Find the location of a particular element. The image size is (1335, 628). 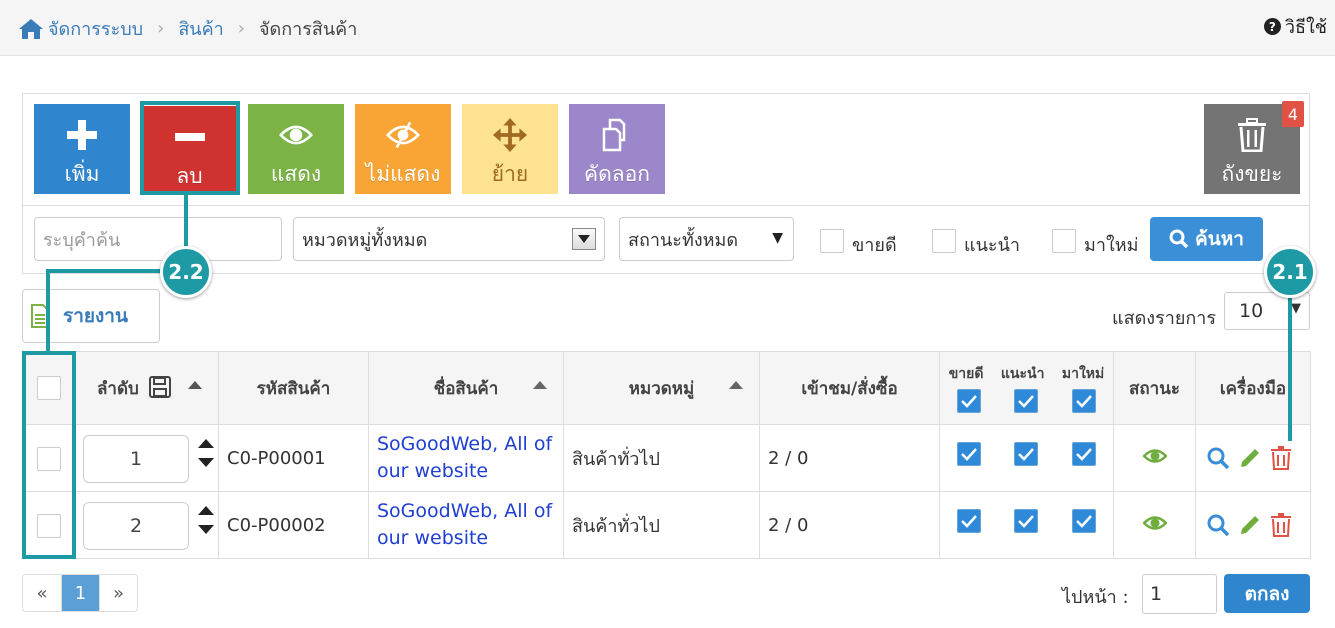

search-input: ระบุคำค้น is located at coordinates (158, 239).